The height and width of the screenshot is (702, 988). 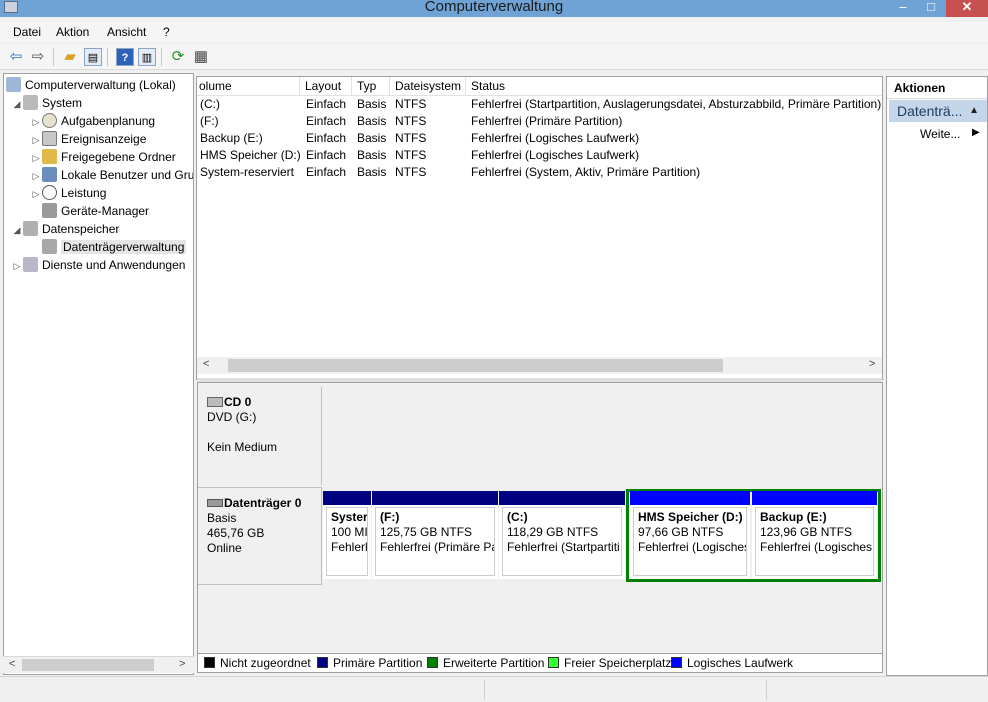 What do you see at coordinates (967, 8) in the screenshot?
I see `close-button: ✕` at bounding box center [967, 8].